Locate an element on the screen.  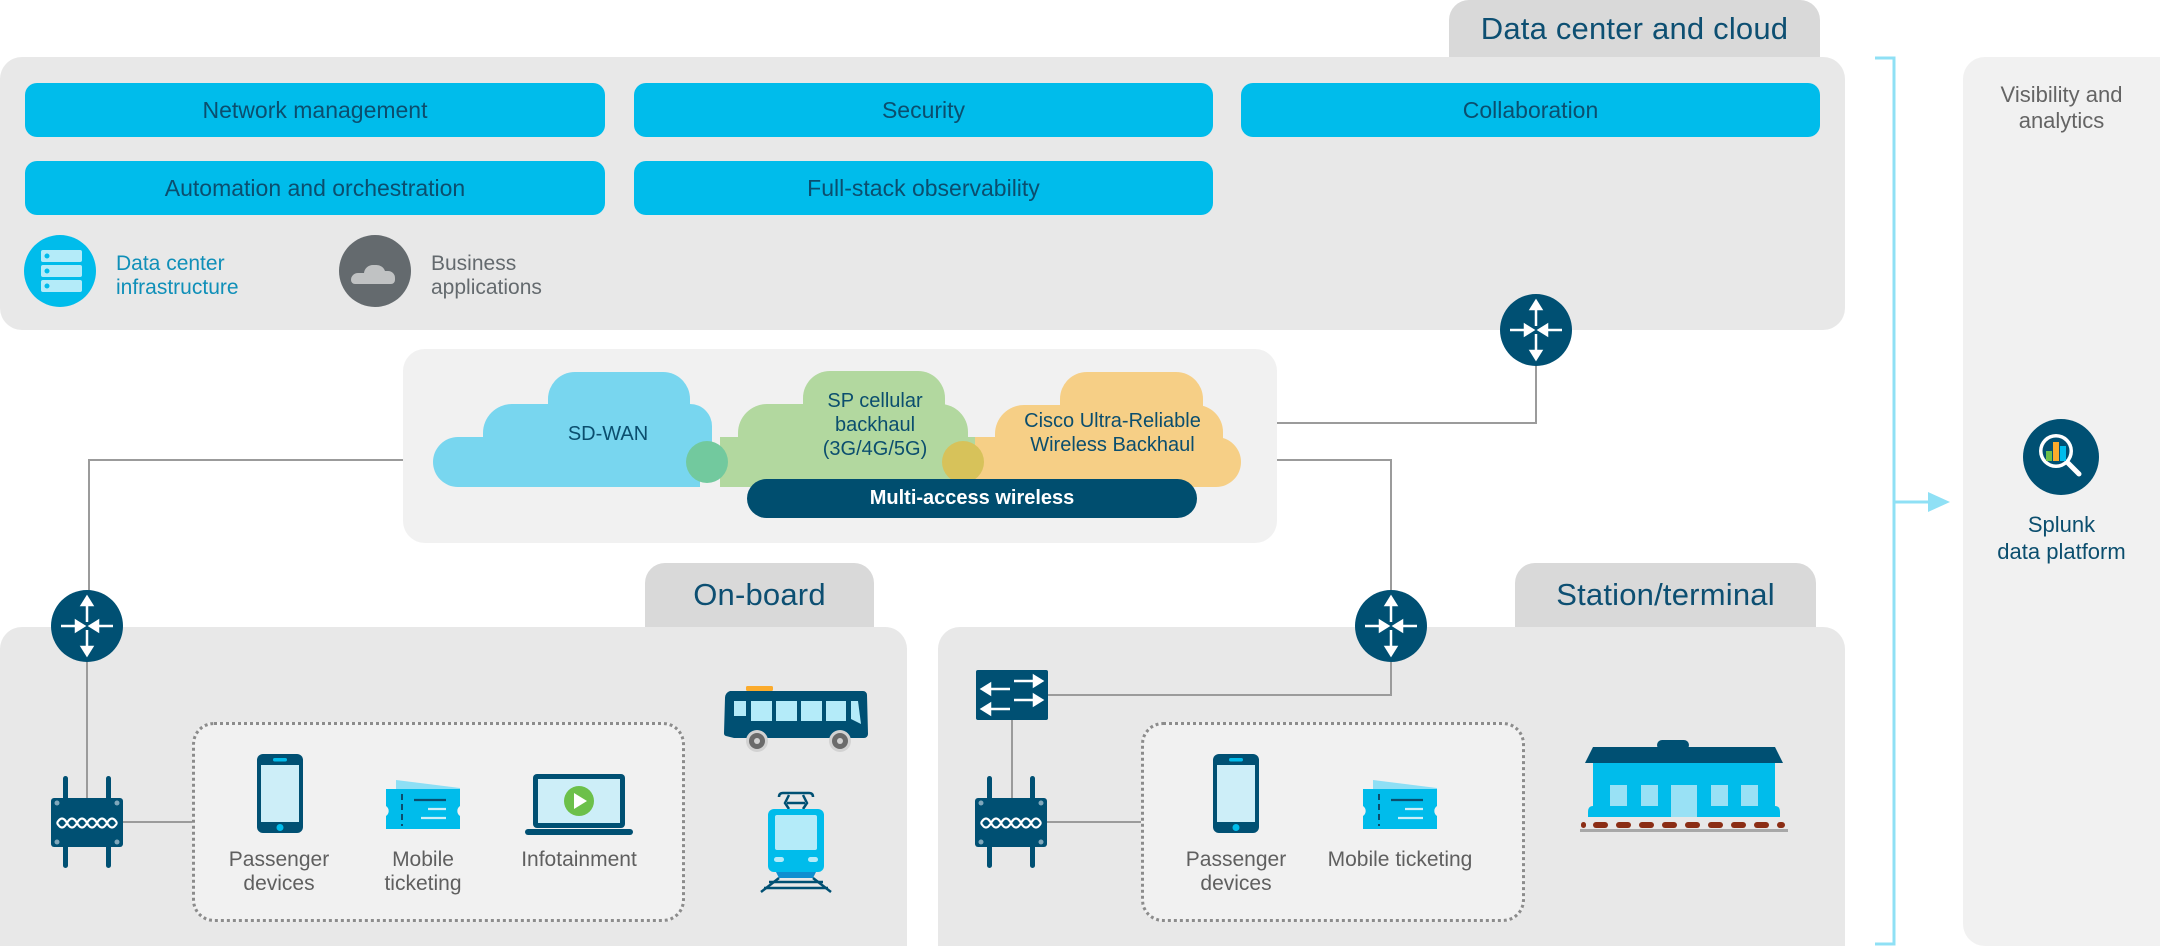
visibility-title: Visibility and analytics is located at coordinates (2061, 108).